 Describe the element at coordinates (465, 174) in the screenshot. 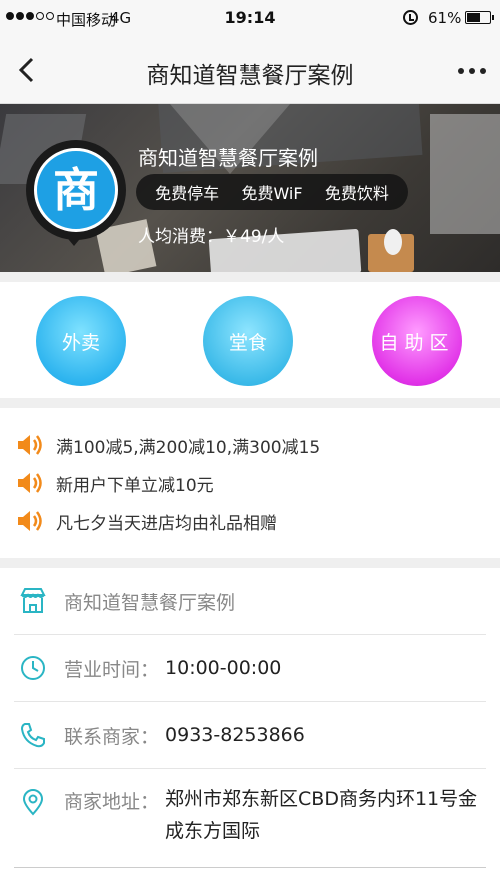

I see `background-paper` at that location.